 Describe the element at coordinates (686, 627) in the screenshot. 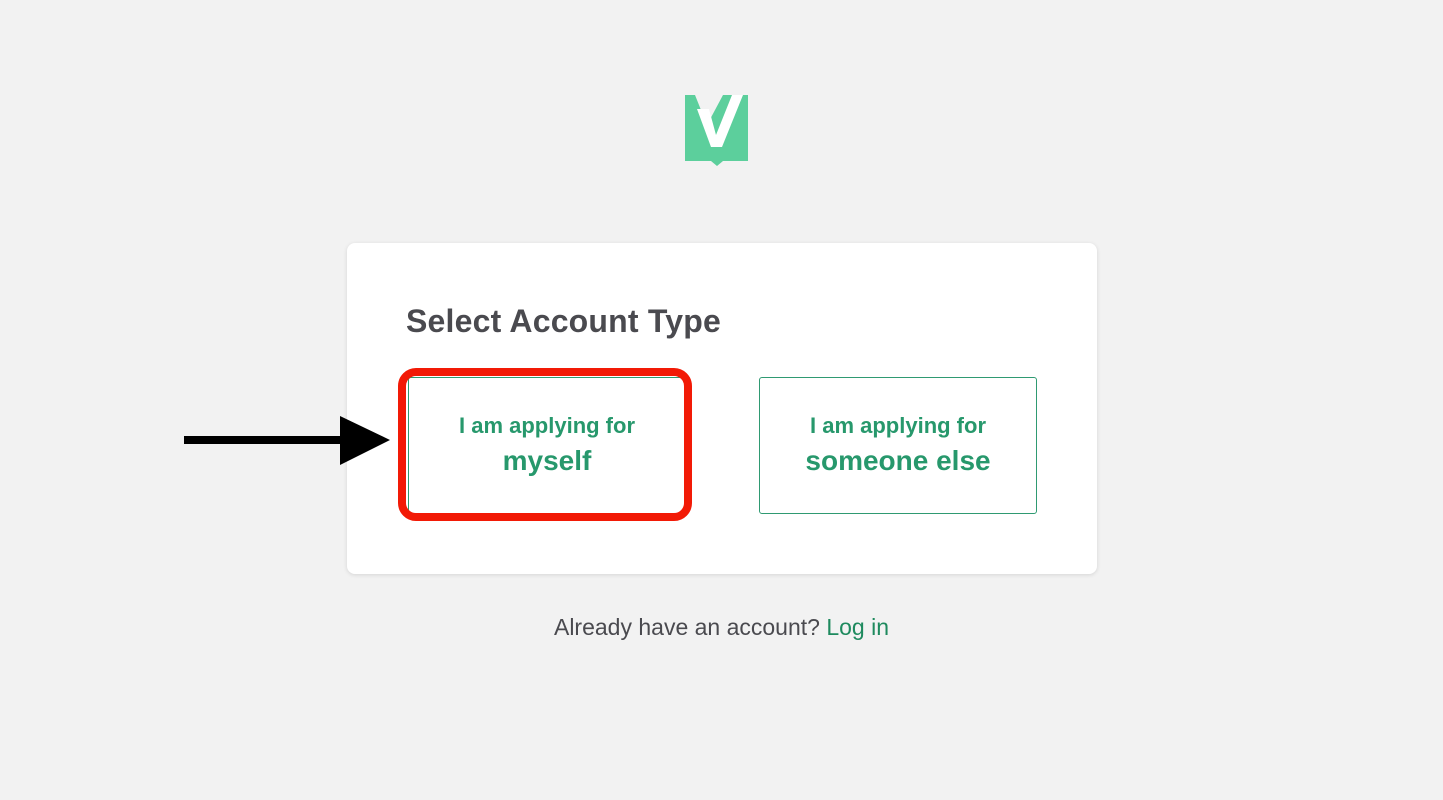

I see `login-prompt-text: Already have an account?` at that location.